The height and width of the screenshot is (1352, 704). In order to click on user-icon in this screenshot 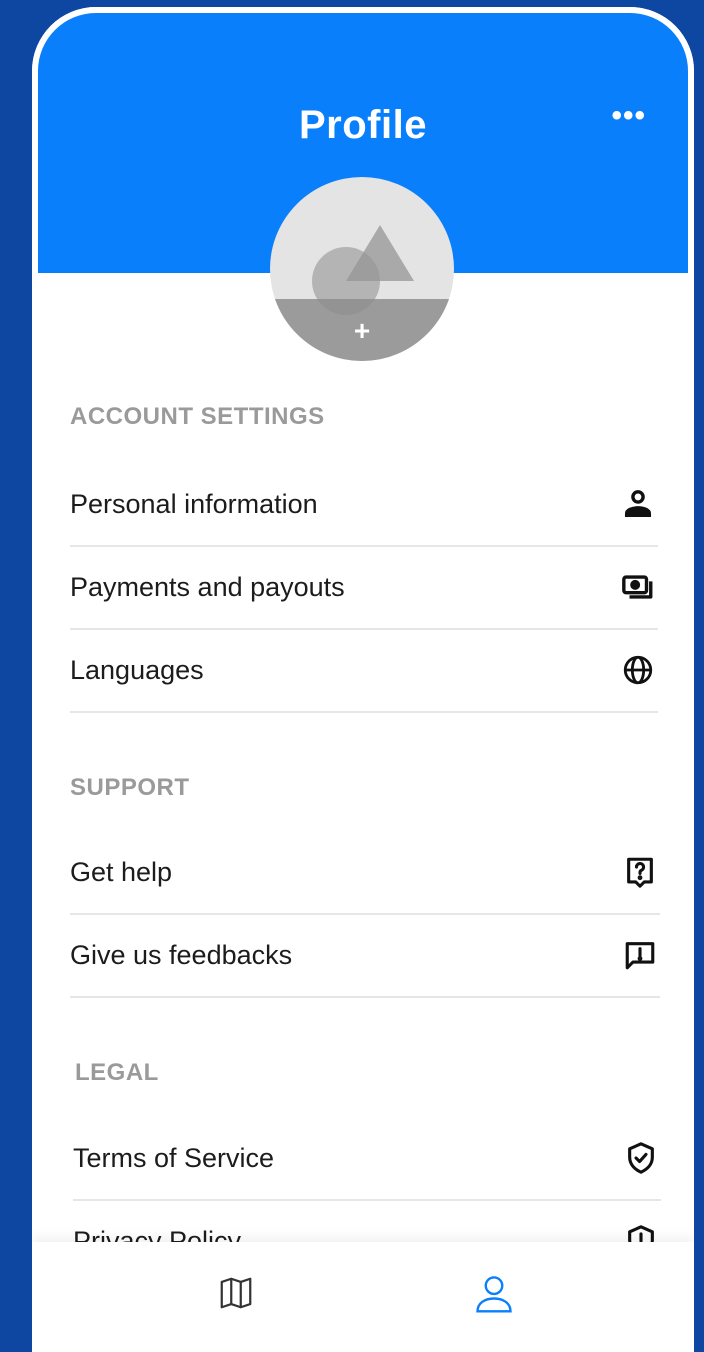, I will do `click(494, 1295)`.